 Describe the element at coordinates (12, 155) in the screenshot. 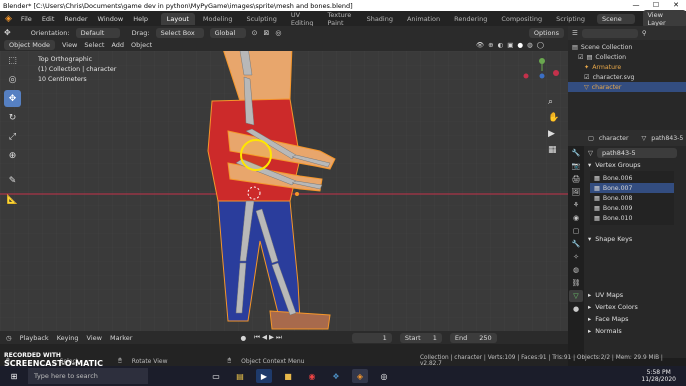

I see `transform-tool-icon: ⊕` at that location.